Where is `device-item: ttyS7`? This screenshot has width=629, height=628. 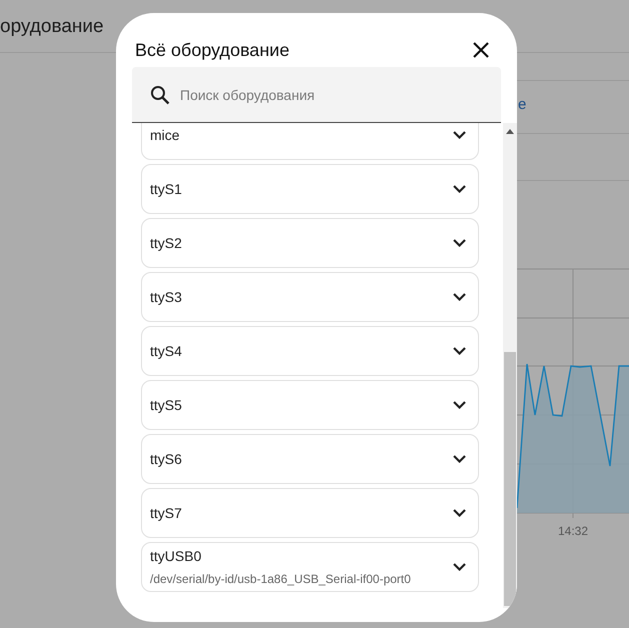 device-item: ttyS7 is located at coordinates (310, 513).